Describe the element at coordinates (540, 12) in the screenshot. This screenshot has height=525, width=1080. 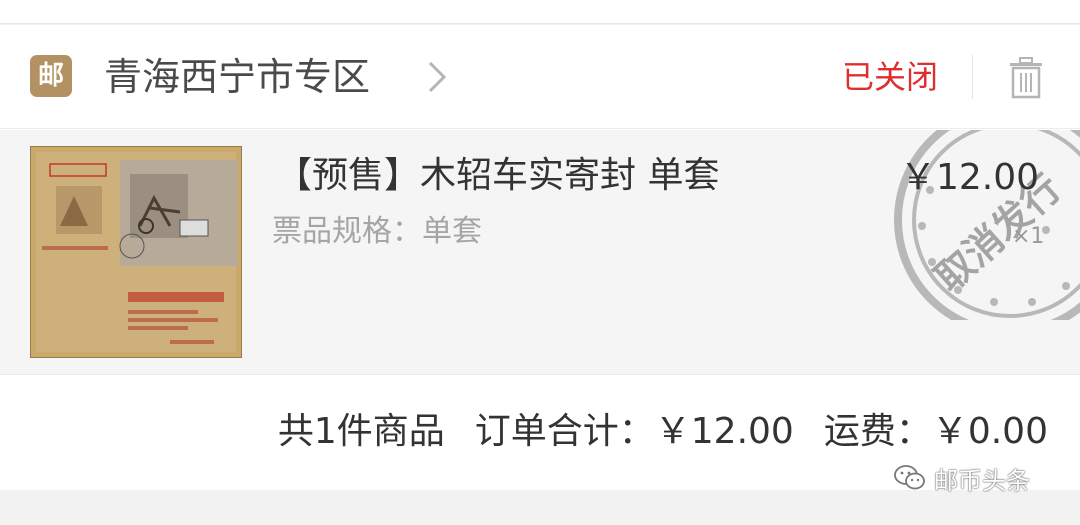
I see `previous-card-edge` at that location.